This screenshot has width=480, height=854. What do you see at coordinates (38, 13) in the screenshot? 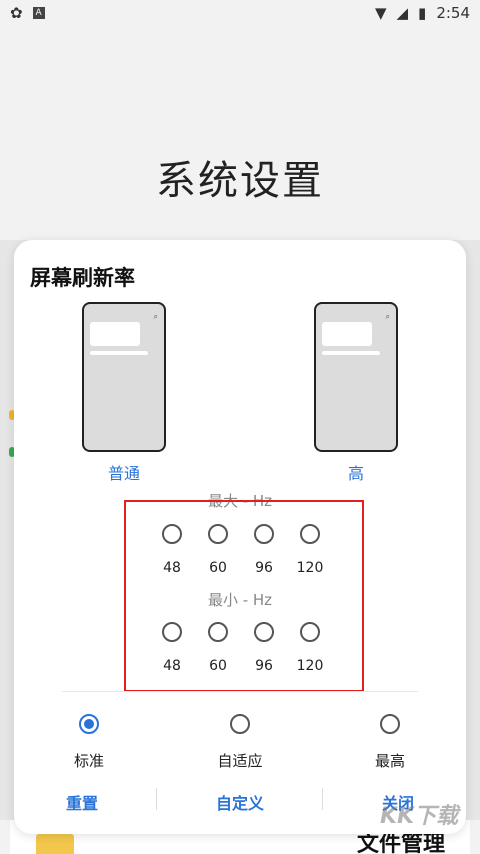
I see `app-notification-icon: A` at bounding box center [38, 13].